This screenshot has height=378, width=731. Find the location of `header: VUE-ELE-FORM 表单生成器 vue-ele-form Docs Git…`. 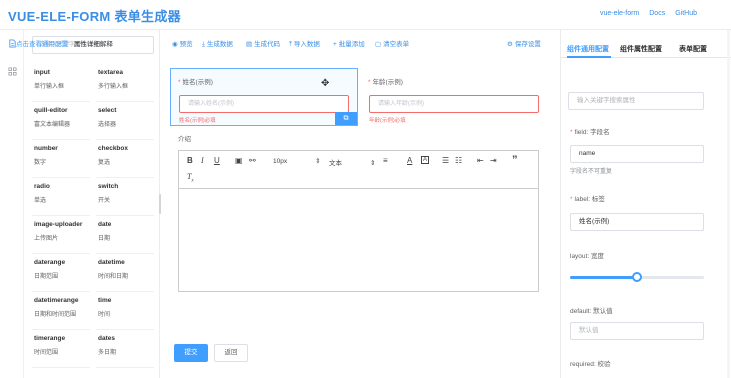

header: VUE-ELE-FORM 表单生成器 vue-ele-form Docs Git… is located at coordinates (365, 15).